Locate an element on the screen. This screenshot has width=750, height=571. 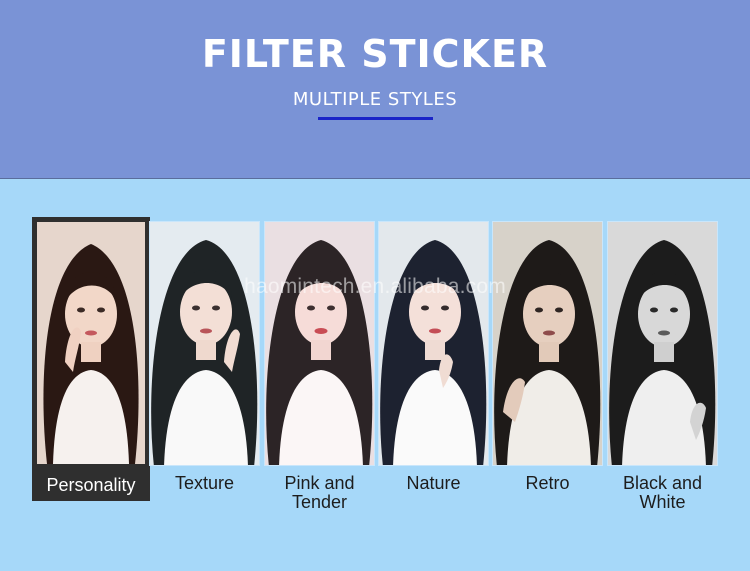
filter-label: Retro is located at coordinates (547, 483).